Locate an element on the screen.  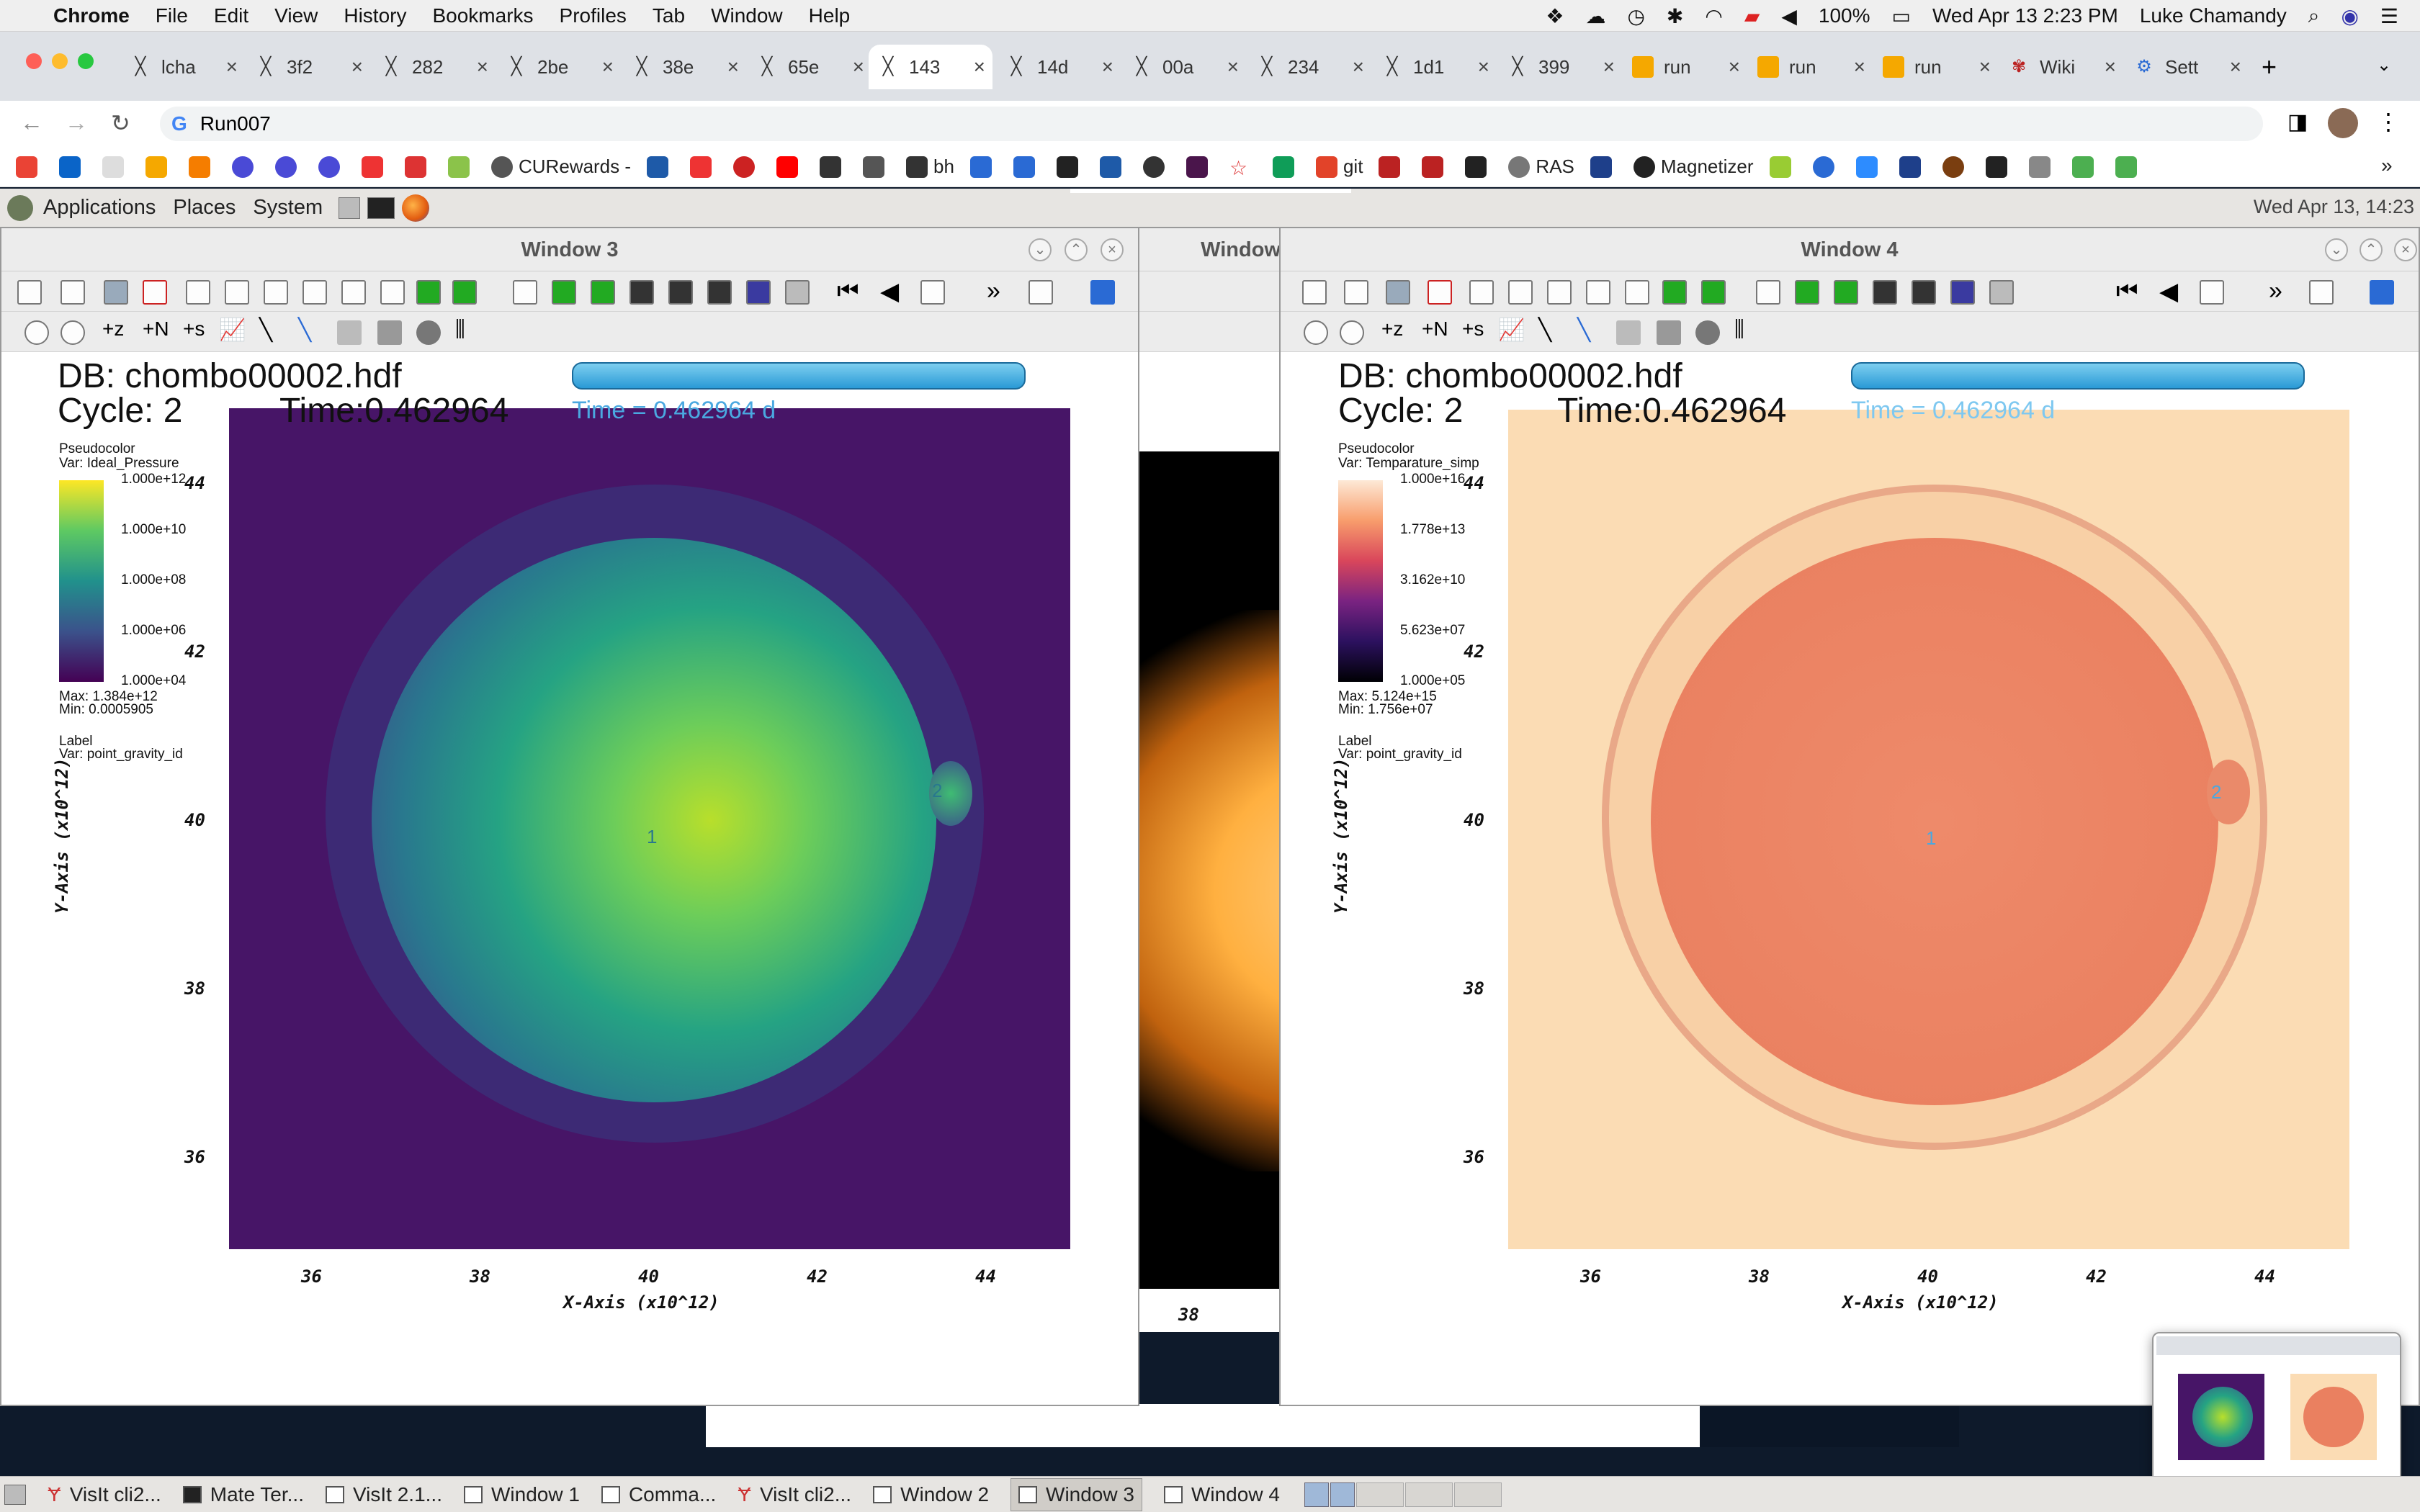
firefox-icon is located at coordinates (416, 208).